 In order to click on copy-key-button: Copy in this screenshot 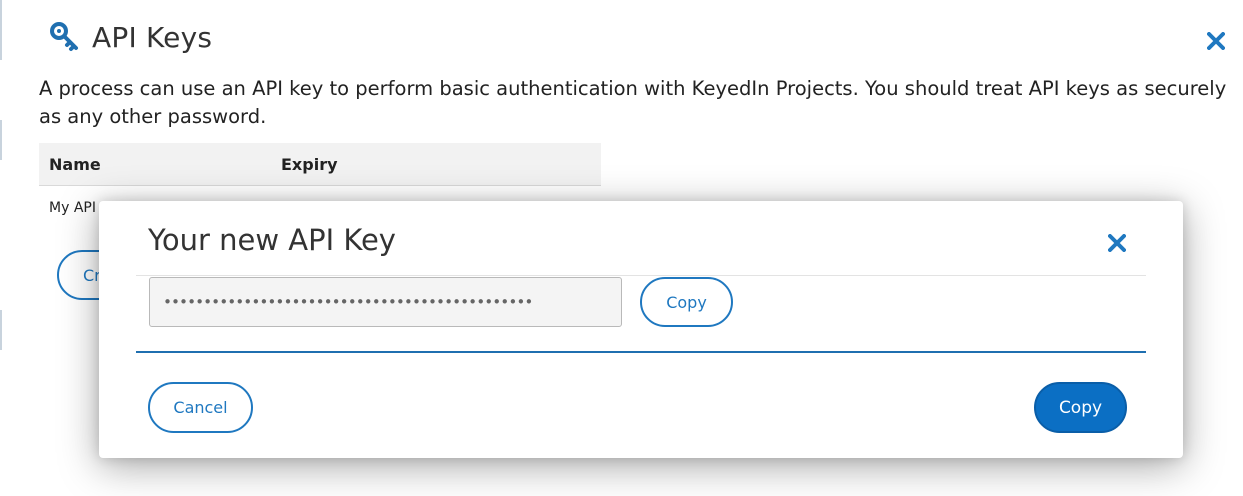, I will do `click(686, 302)`.